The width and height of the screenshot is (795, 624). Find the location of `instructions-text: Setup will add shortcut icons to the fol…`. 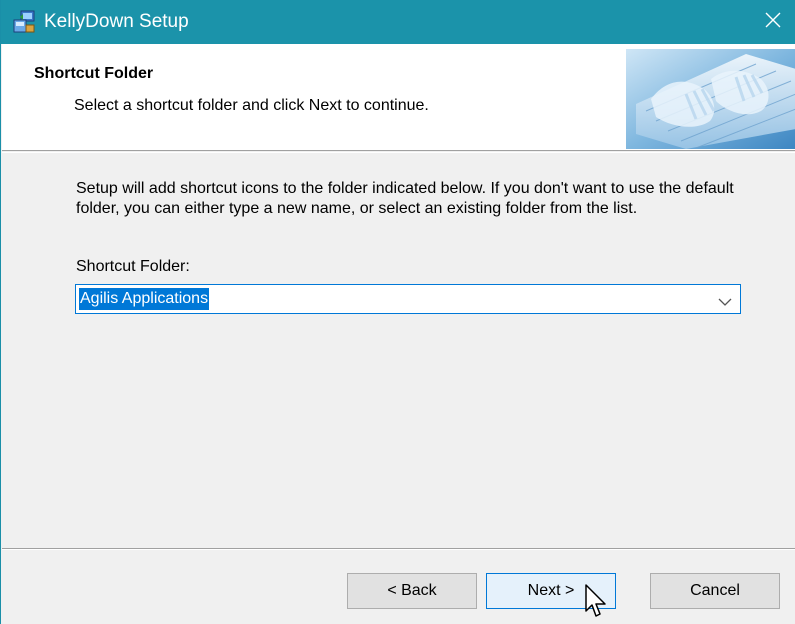

instructions-text: Setup will add shortcut icons to the fol… is located at coordinates (405, 198).